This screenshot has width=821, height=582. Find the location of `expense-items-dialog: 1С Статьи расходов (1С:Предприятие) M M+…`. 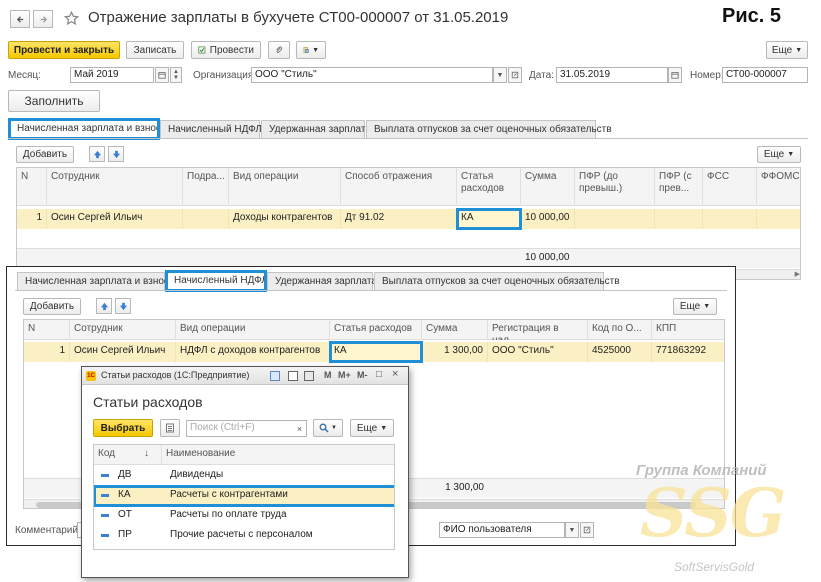

expense-items-dialog: 1С Статьи расходов (1С:Предприятие) M M+… is located at coordinates (245, 472).